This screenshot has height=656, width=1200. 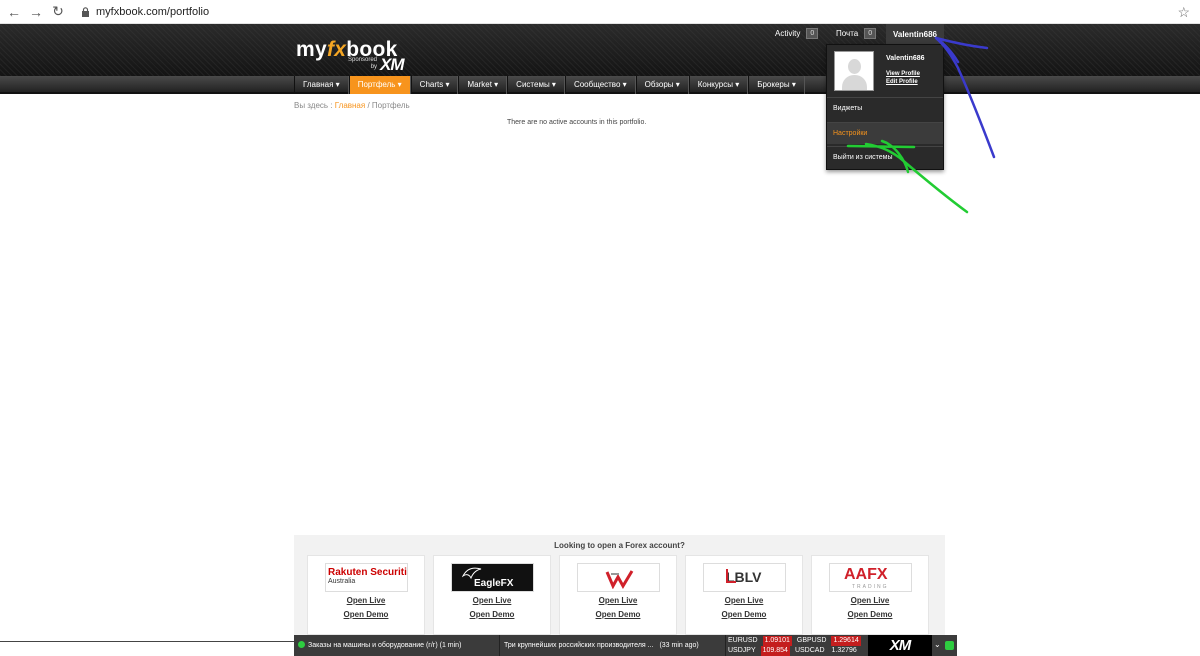 I want to click on logout-menu-item: Выйти из системы, so click(x=885, y=157).